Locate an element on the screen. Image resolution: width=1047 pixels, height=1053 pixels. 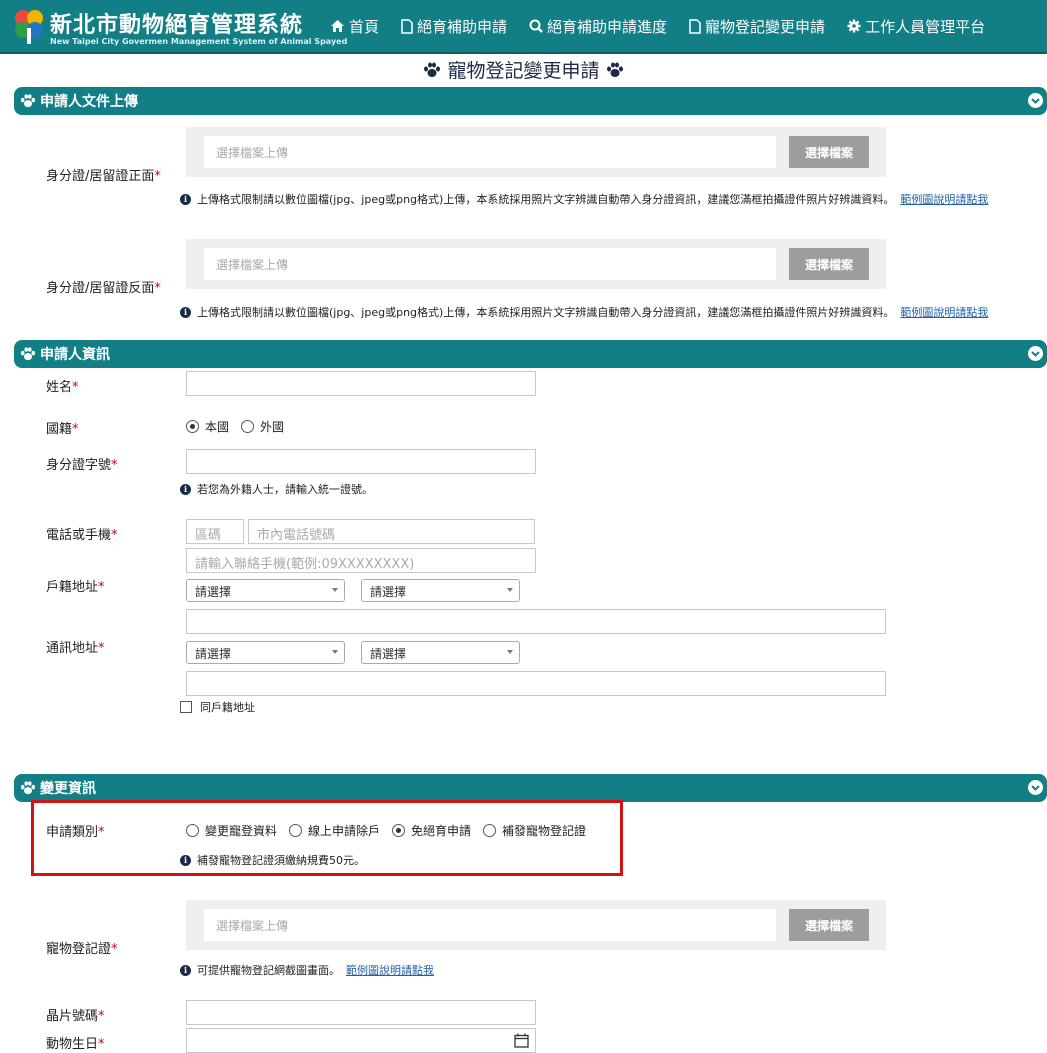
certificate-label: 寵物登記證* is located at coordinates (82, 949).